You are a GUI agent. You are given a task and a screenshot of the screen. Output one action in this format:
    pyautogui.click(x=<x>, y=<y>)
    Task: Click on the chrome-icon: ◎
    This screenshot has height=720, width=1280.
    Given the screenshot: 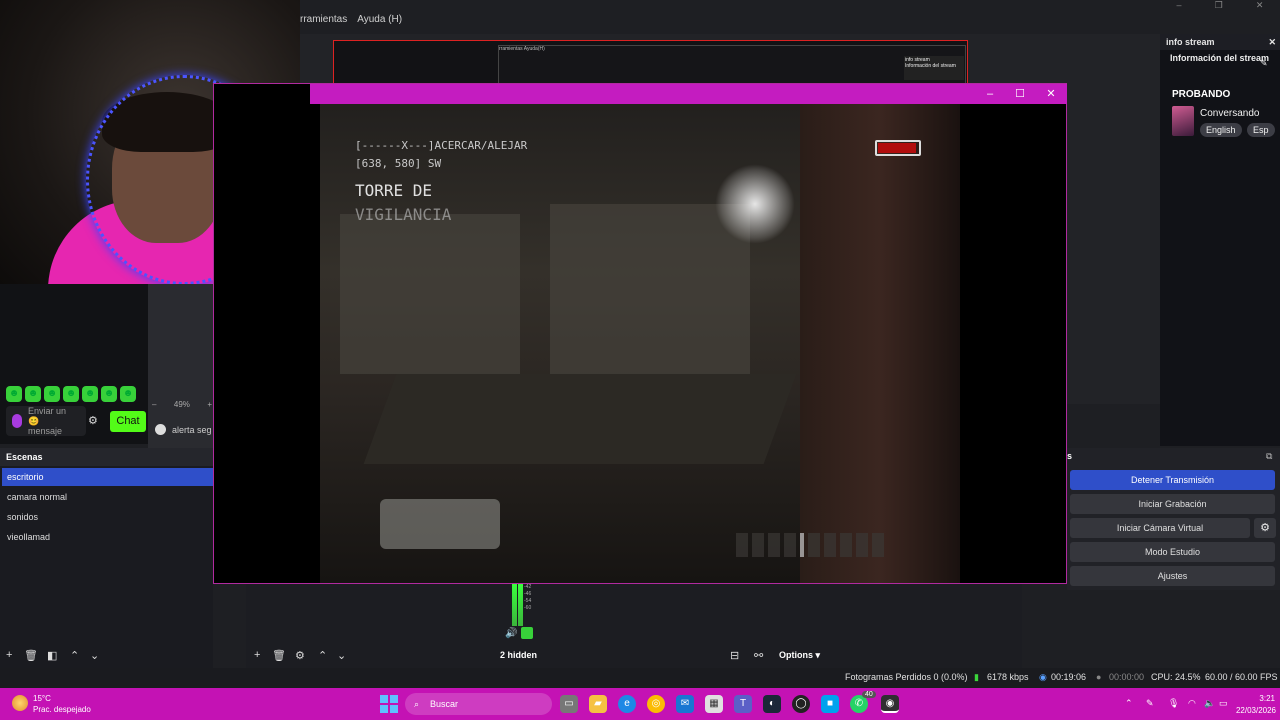 What is the action you would take?
    pyautogui.click(x=656, y=704)
    